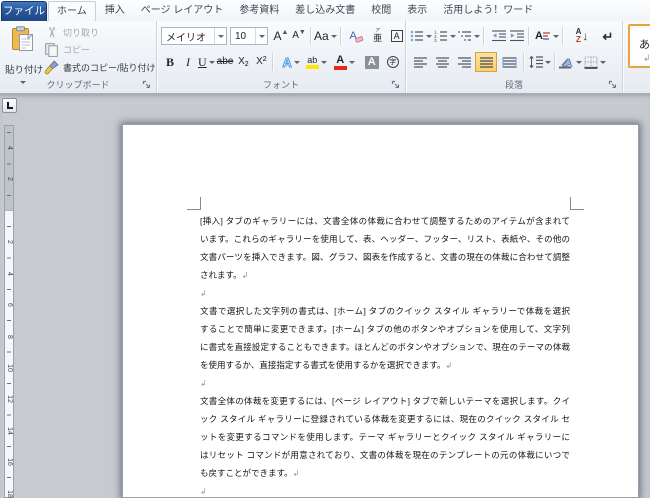 This screenshot has width=650, height=498. What do you see at coordinates (517, 36) in the screenshot?
I see `increase-indent-button` at bounding box center [517, 36].